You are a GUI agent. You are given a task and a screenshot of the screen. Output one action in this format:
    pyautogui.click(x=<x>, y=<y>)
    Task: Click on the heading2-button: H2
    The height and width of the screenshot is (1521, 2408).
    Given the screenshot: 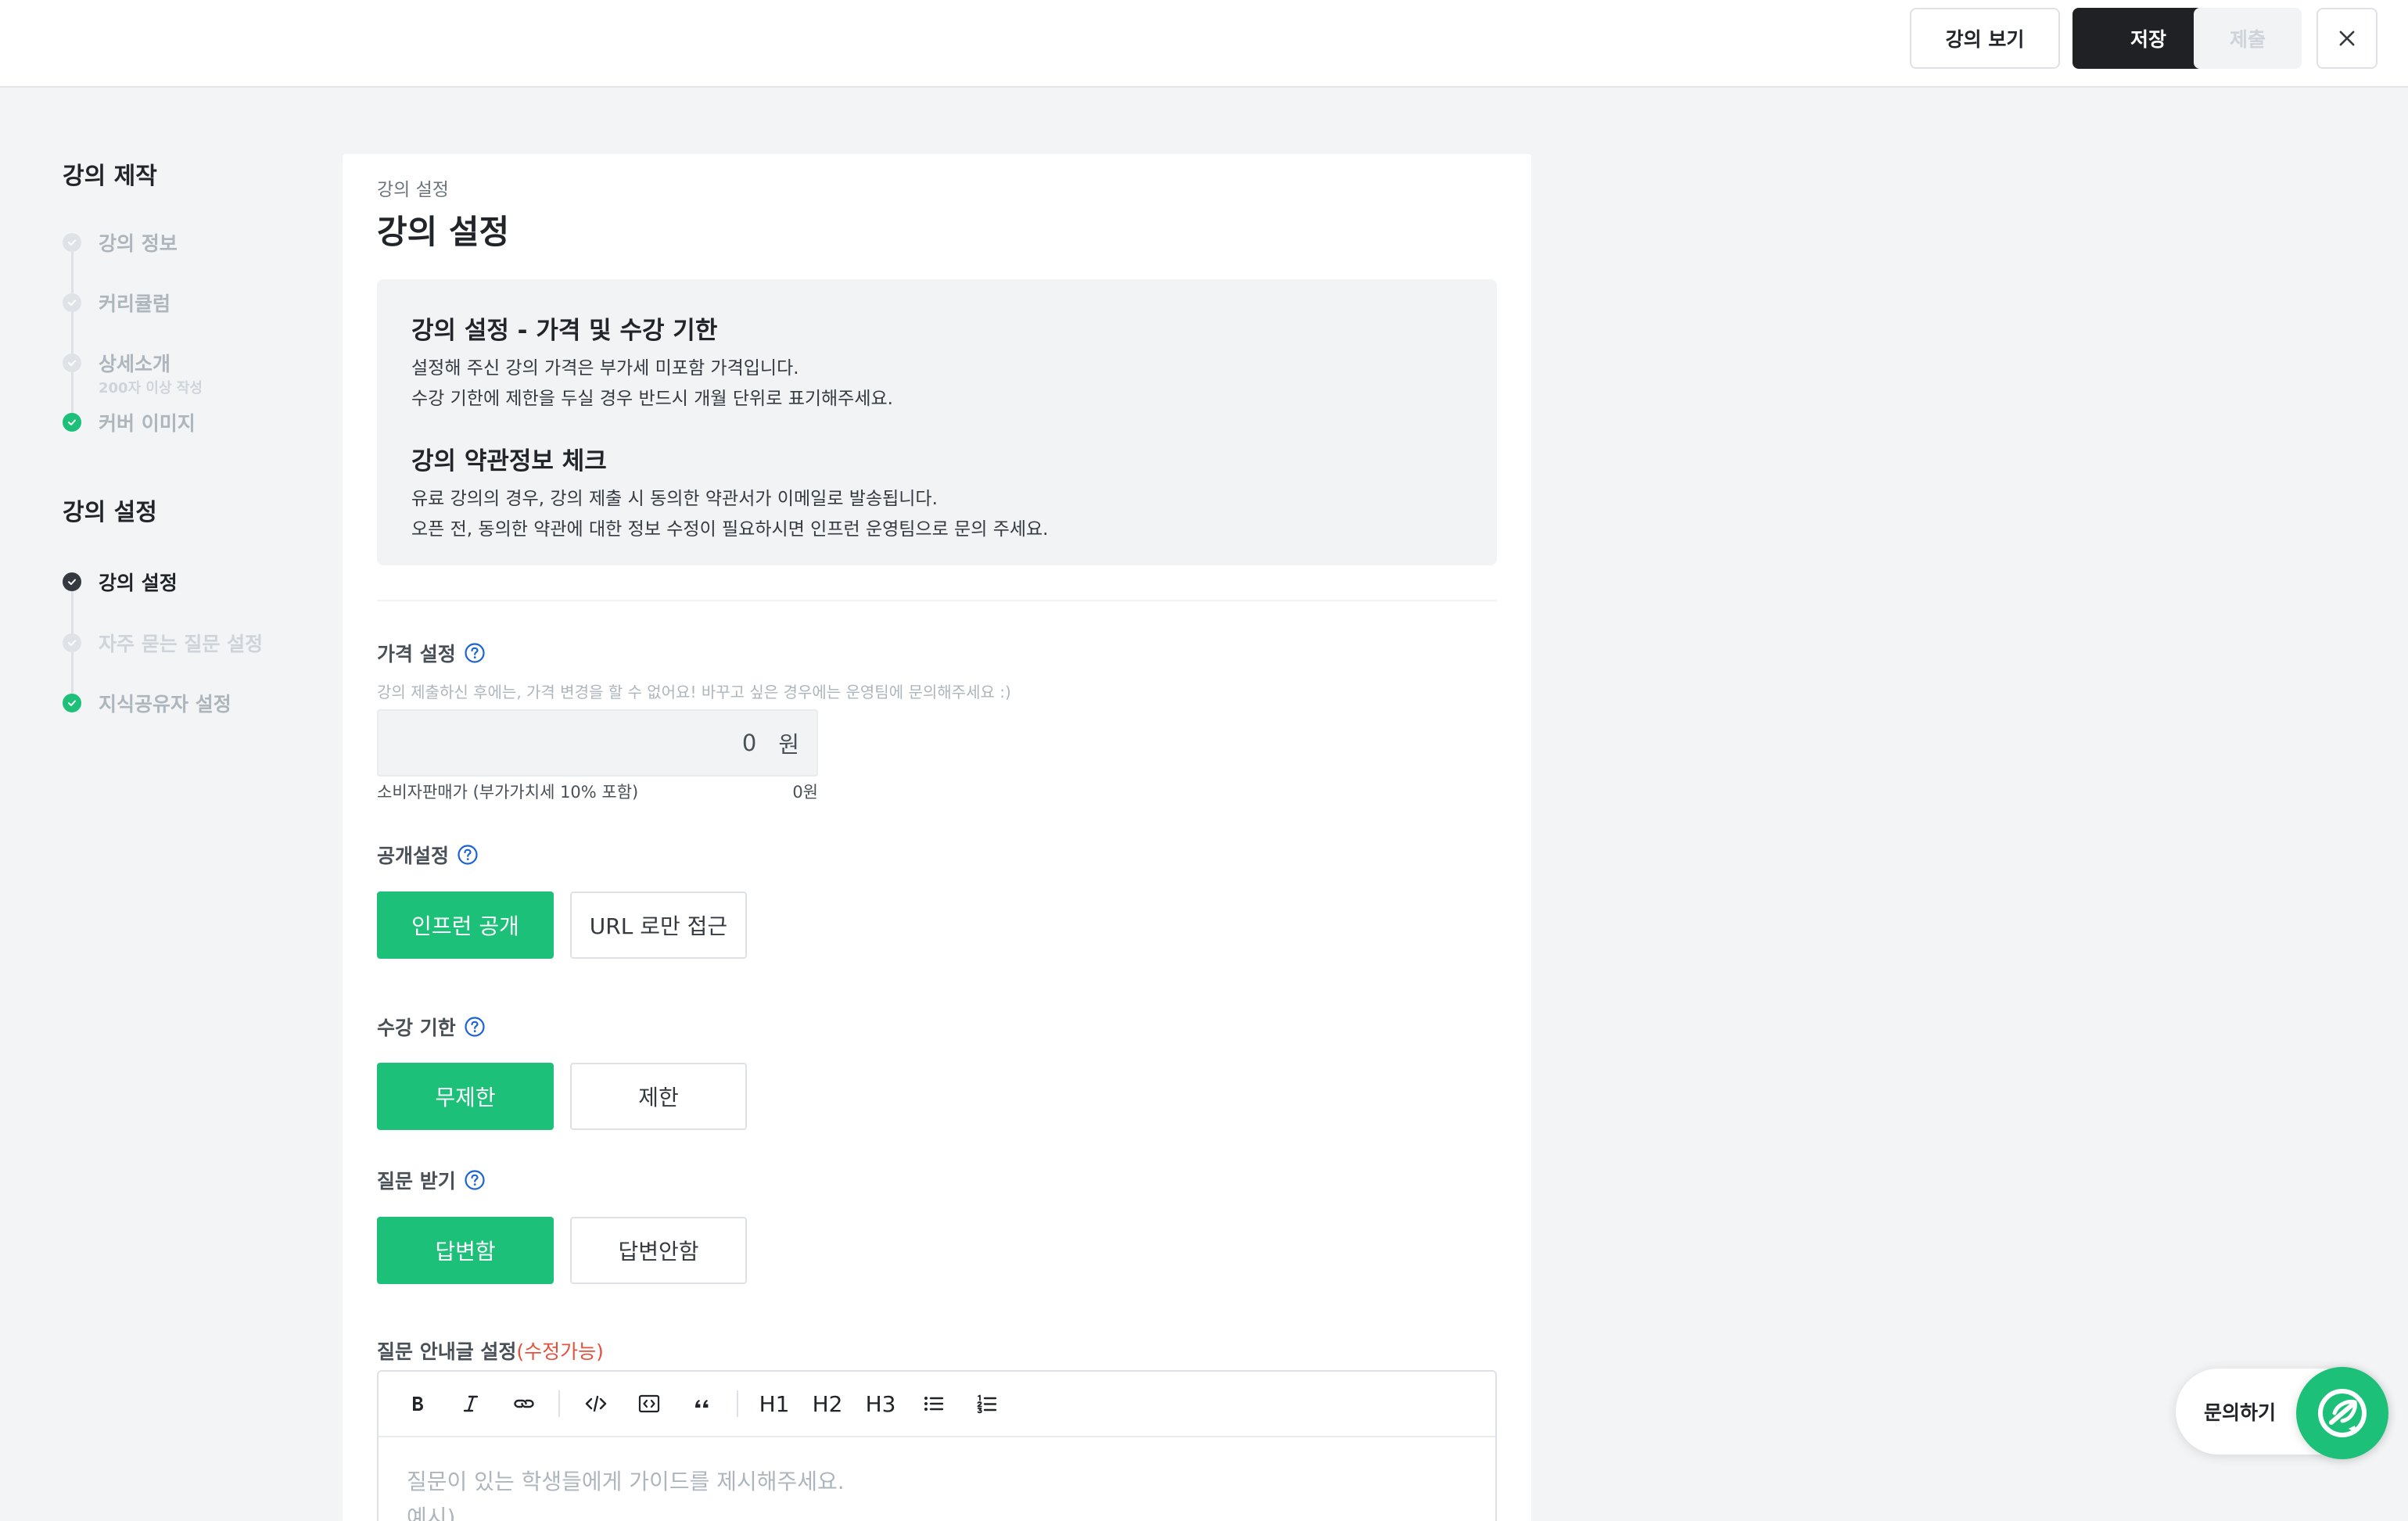 What is the action you would take?
    pyautogui.click(x=827, y=1403)
    